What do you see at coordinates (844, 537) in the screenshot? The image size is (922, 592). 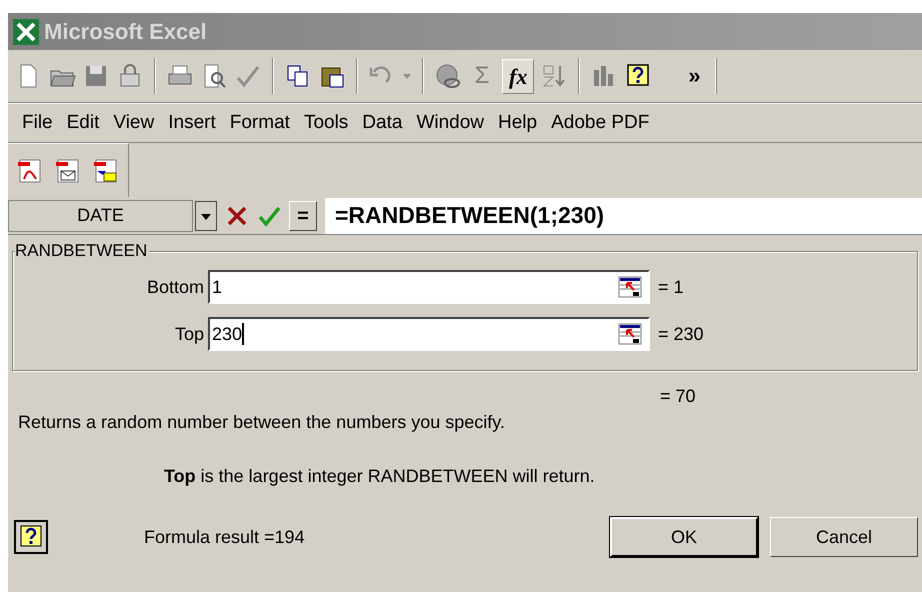 I see `dialog-button: Cancel` at bounding box center [844, 537].